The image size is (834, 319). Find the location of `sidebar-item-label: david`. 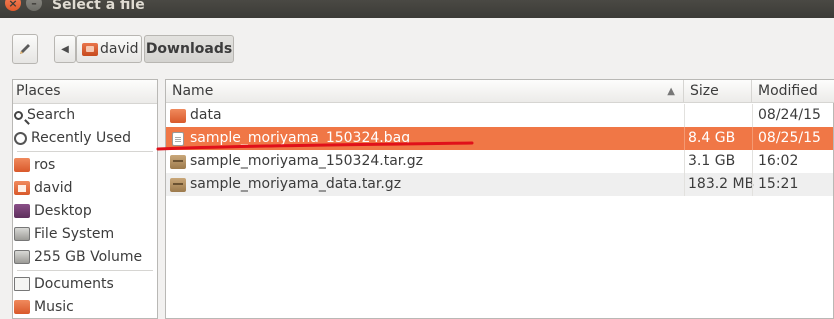

sidebar-item-label: david is located at coordinates (53, 188).